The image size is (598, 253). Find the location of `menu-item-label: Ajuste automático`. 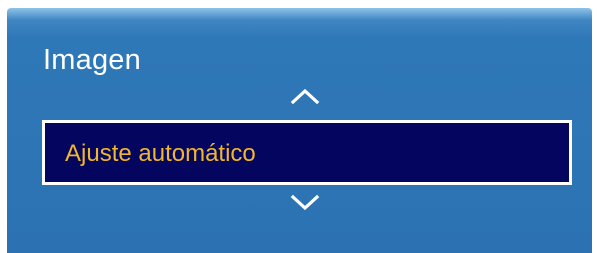

menu-item-label: Ajuste automático is located at coordinates (160, 153).